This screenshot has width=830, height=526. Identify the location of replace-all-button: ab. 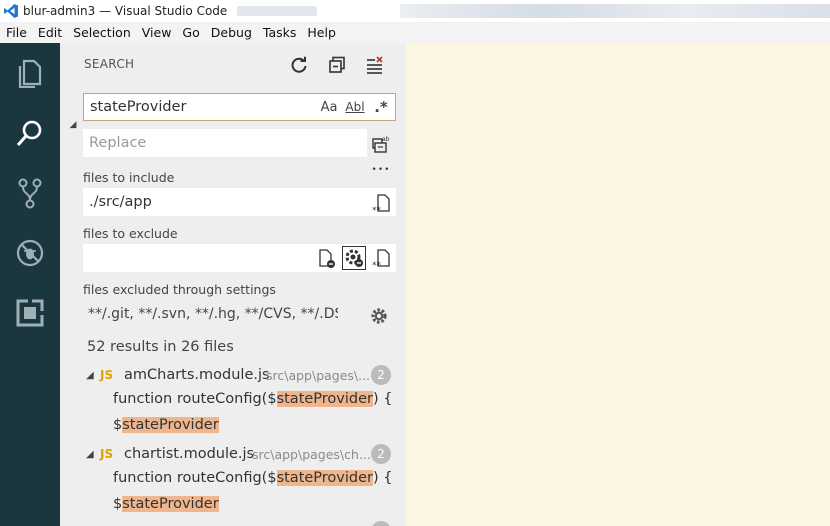
(381, 144).